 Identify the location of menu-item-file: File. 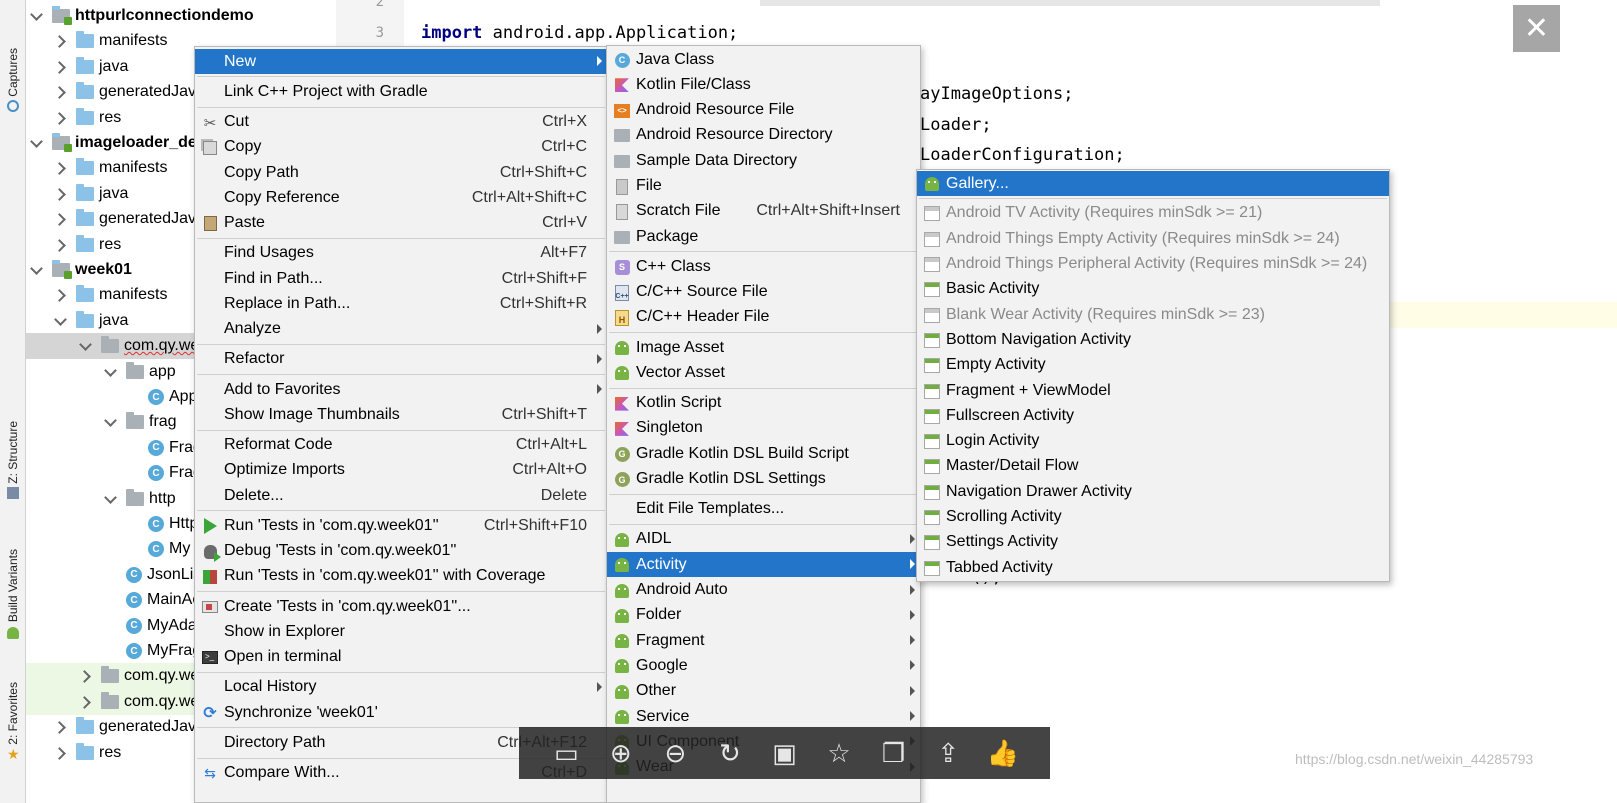
(763, 186).